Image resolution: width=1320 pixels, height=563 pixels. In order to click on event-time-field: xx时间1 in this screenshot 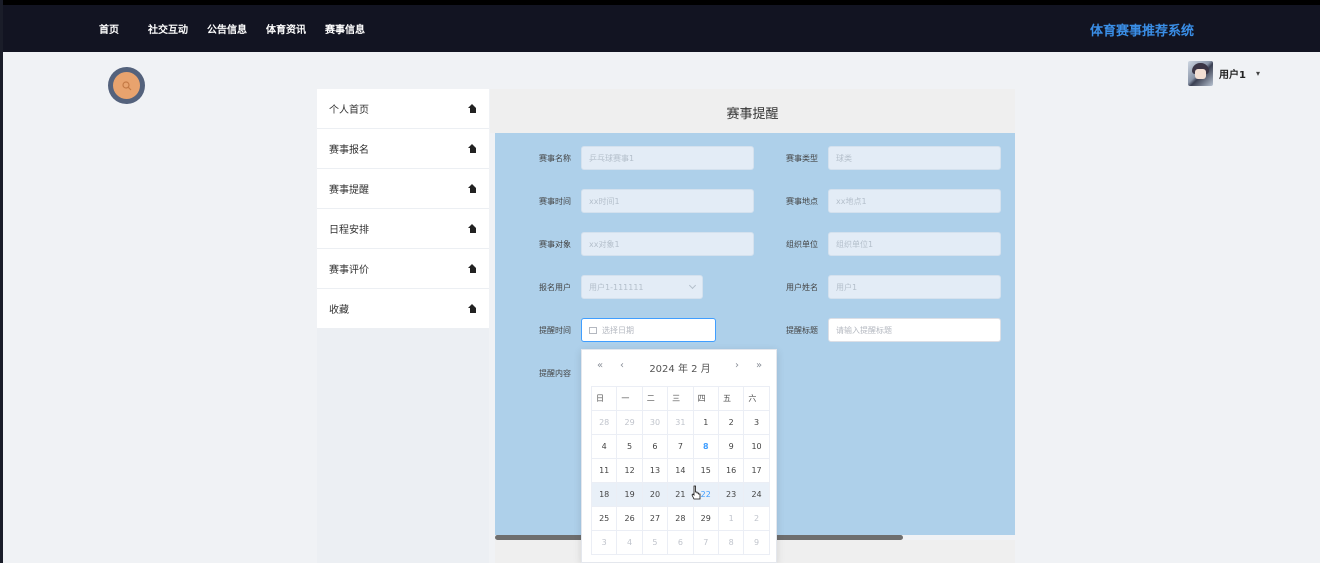, I will do `click(667, 201)`.